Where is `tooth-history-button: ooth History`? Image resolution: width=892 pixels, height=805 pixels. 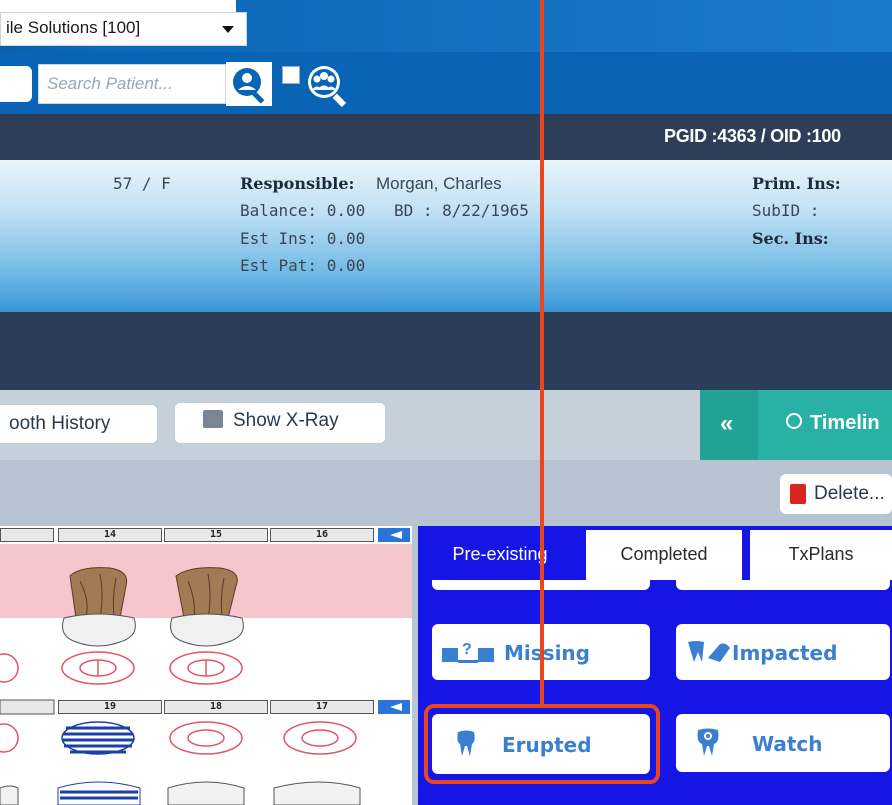
tooth-history-button: ooth History is located at coordinates (79, 424).